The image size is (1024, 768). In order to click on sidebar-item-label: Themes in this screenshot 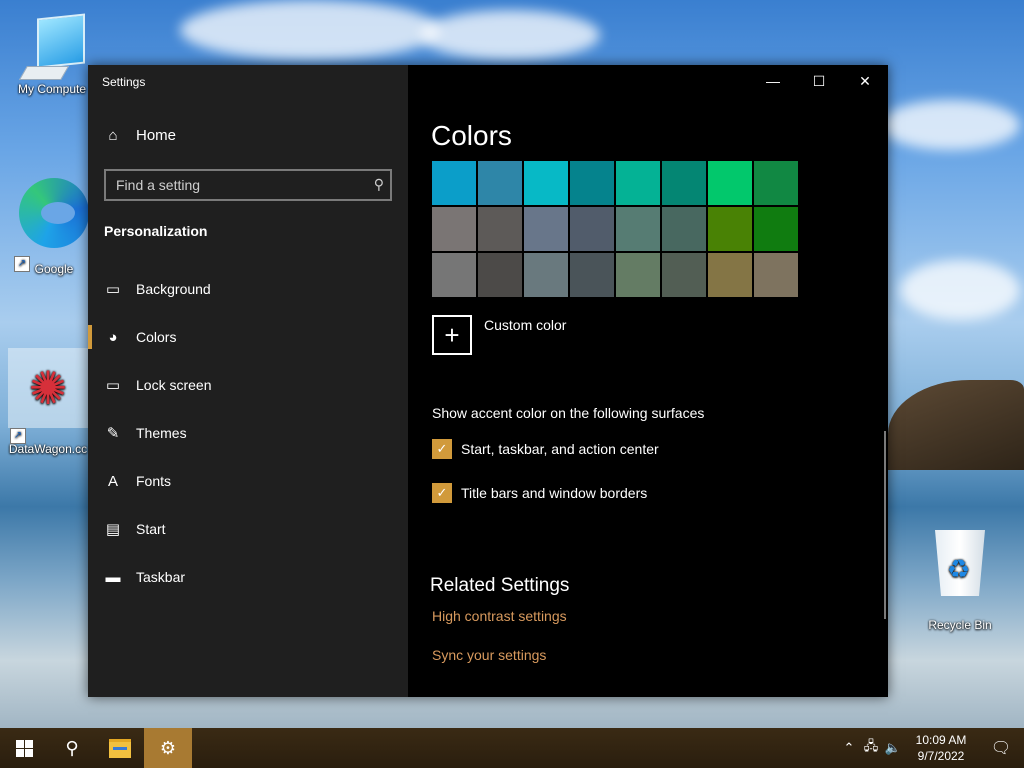, I will do `click(161, 433)`.